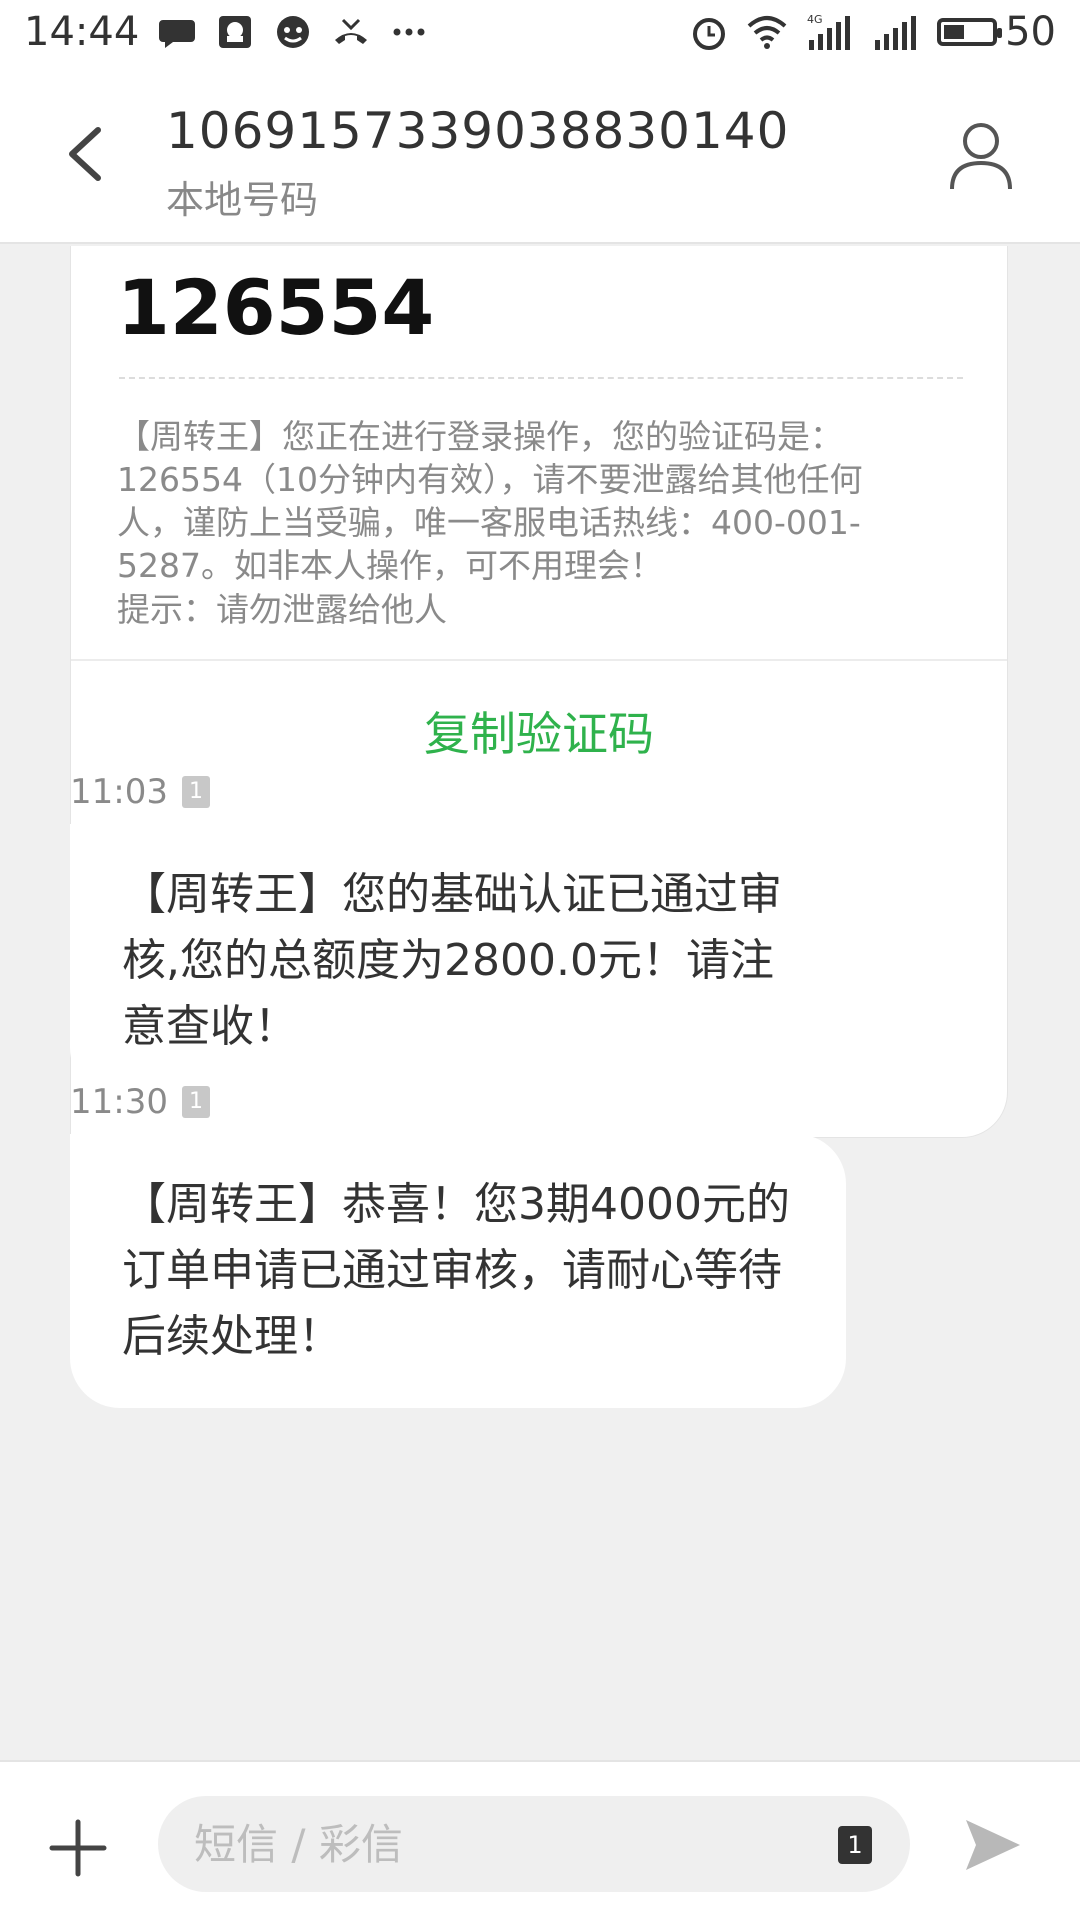 The image size is (1080, 1920). What do you see at coordinates (409, 32) in the screenshot?
I see `more-dots-icon` at bounding box center [409, 32].